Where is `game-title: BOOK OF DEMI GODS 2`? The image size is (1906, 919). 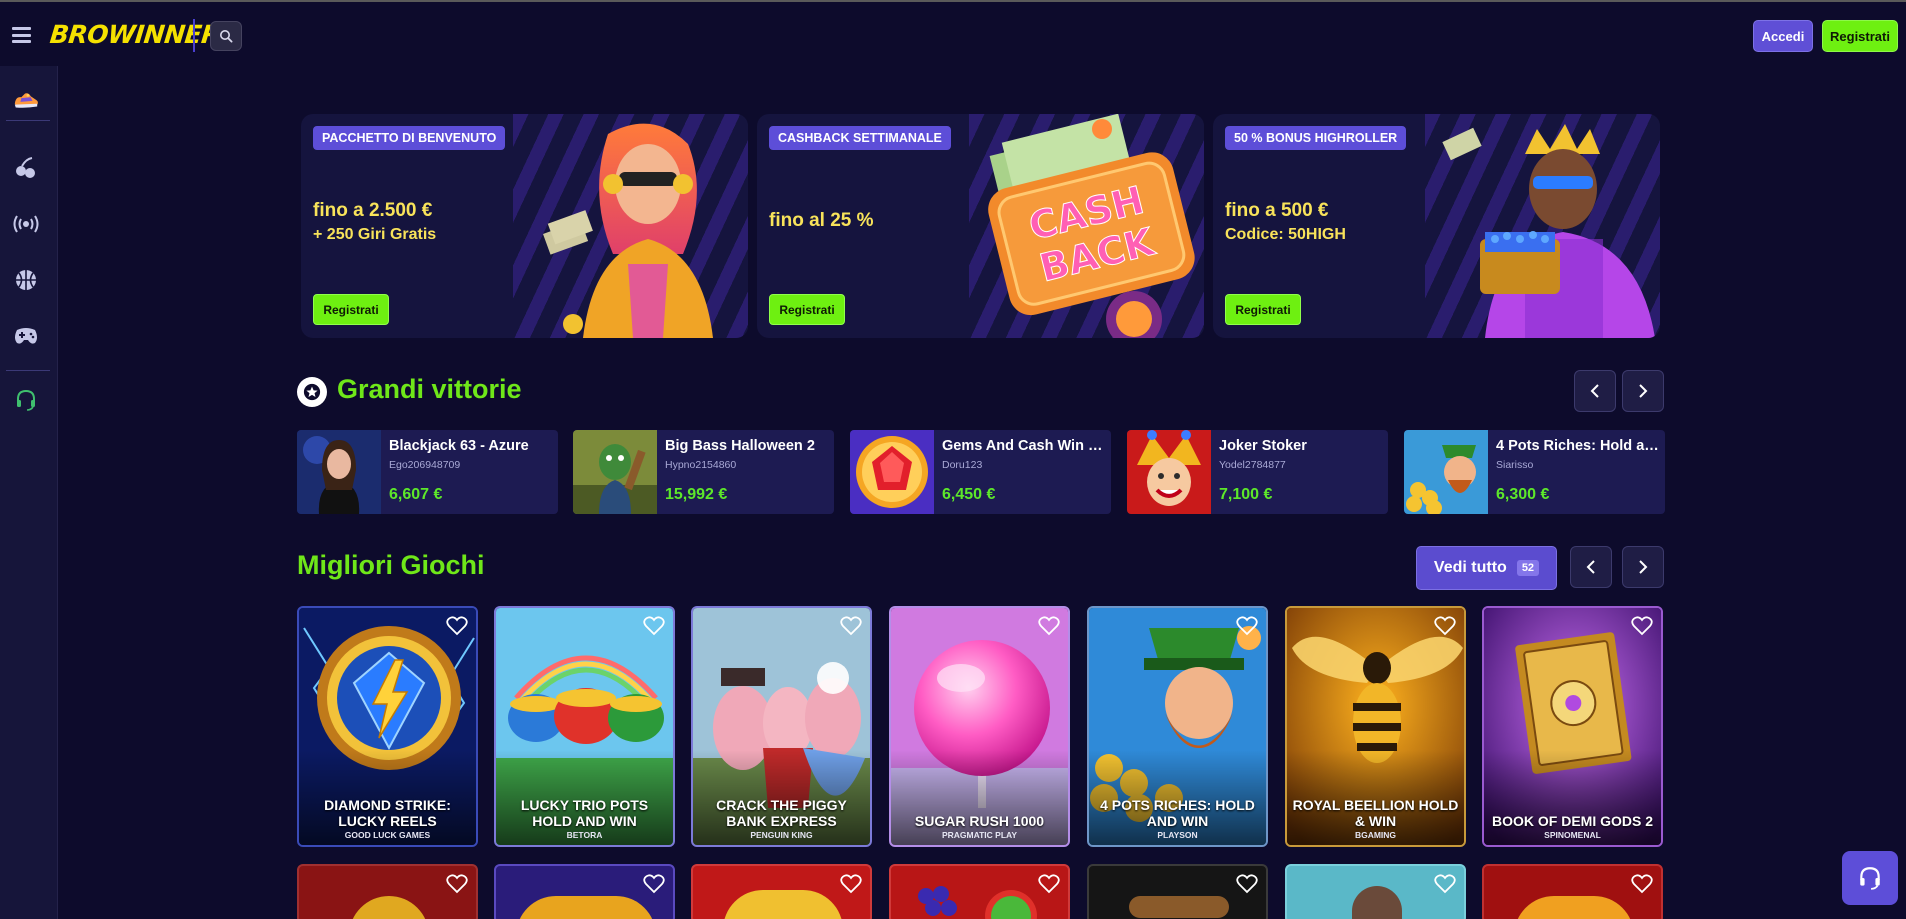 game-title: BOOK OF DEMI GODS 2 is located at coordinates (1572, 821).